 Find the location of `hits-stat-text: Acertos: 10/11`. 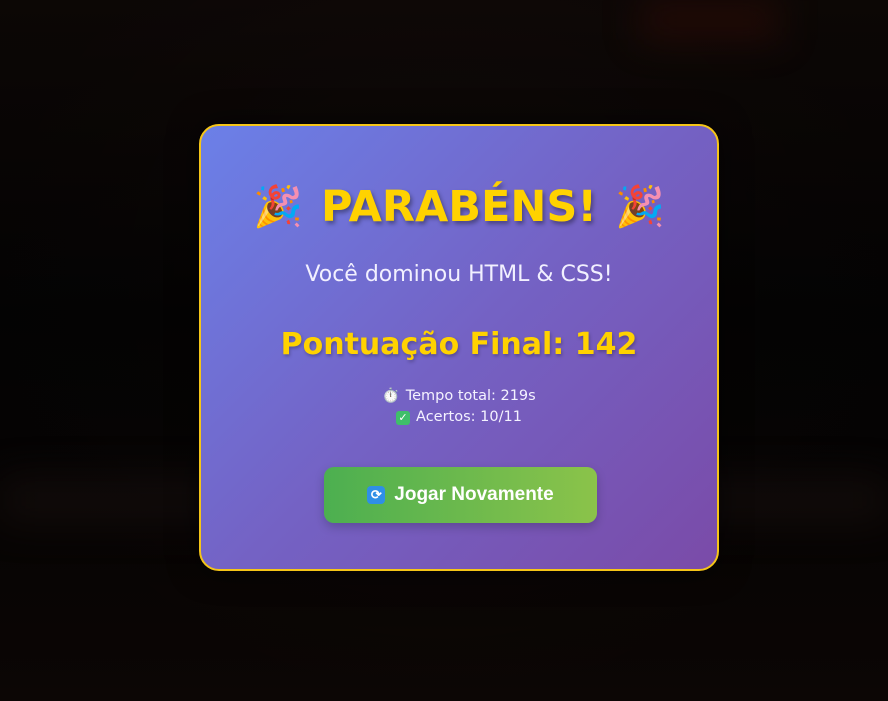

hits-stat-text: Acertos: 10/11 is located at coordinates (469, 417).